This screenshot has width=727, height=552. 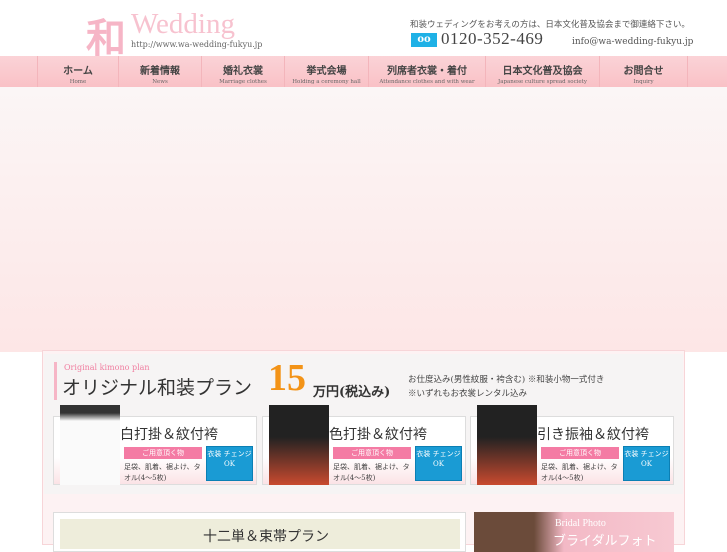 What do you see at coordinates (160, 82) in the screenshot?
I see `nav-sublabel: News` at bounding box center [160, 82].